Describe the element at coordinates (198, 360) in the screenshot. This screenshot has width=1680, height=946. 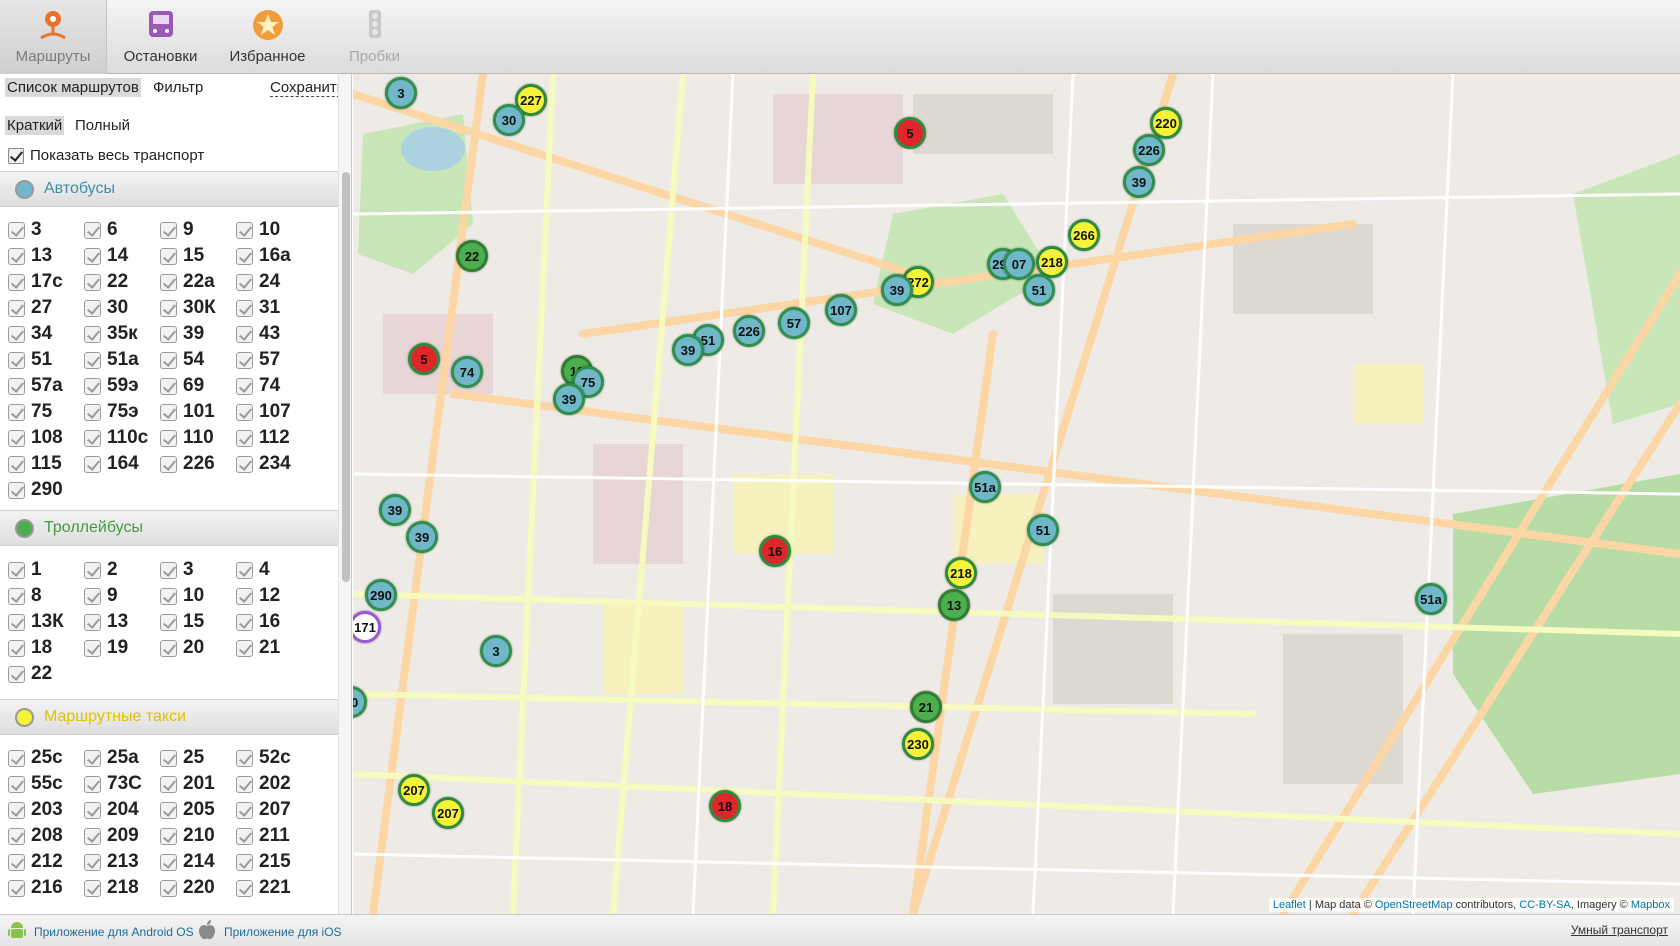
I see `route-checkbox: 54` at that location.